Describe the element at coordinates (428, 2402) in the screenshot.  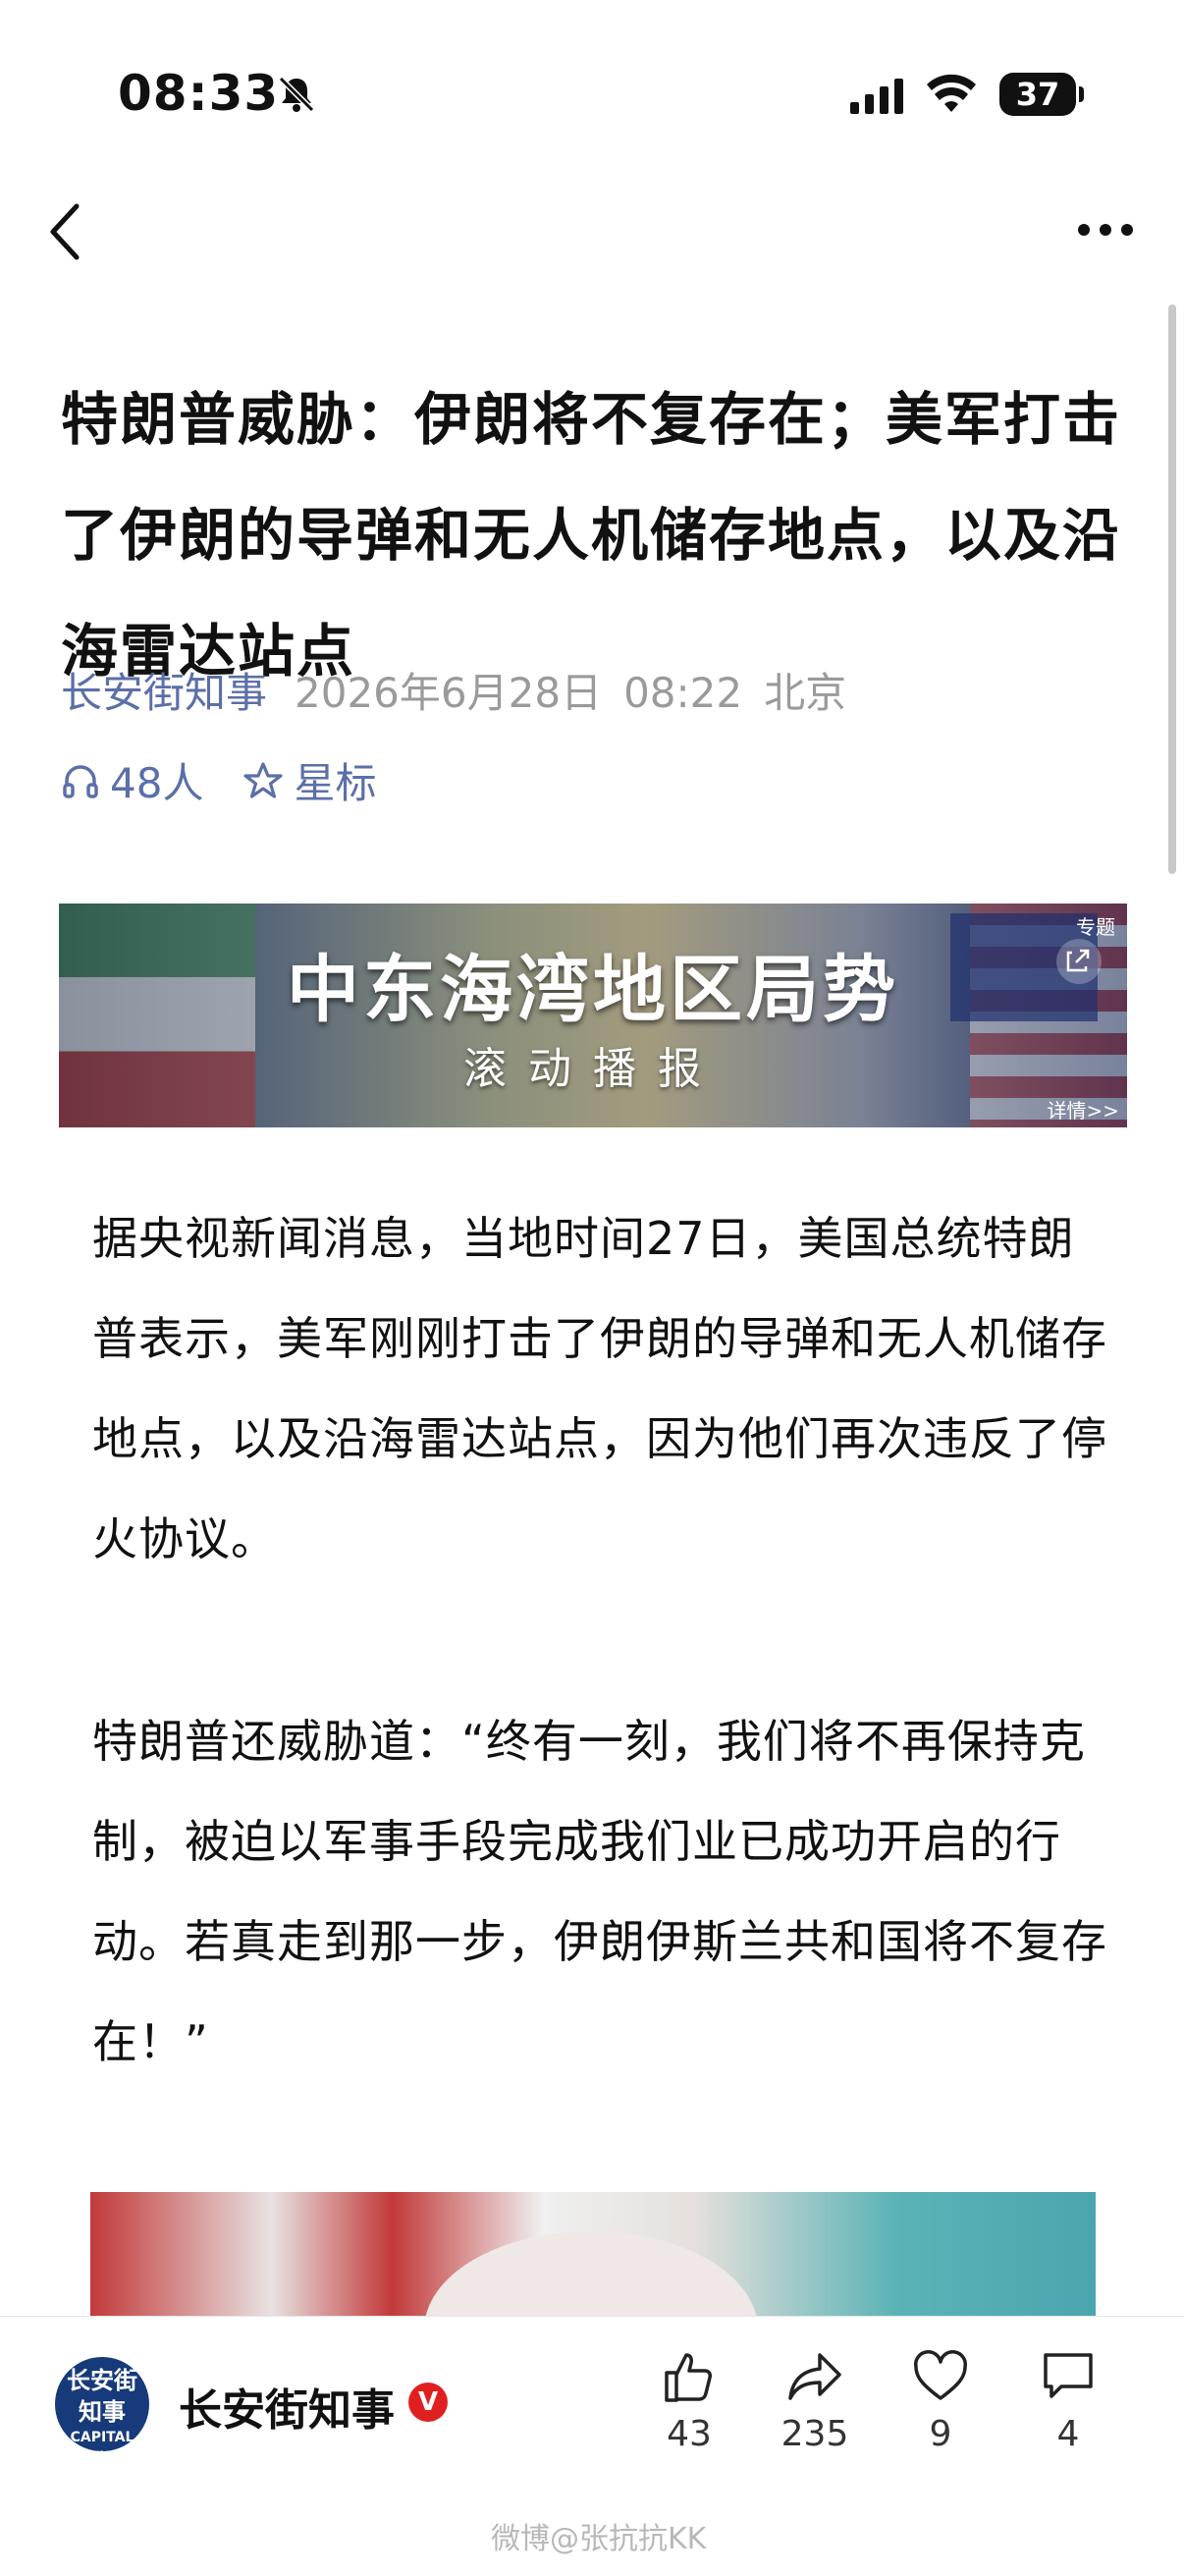
I see `verified-badge: V` at that location.